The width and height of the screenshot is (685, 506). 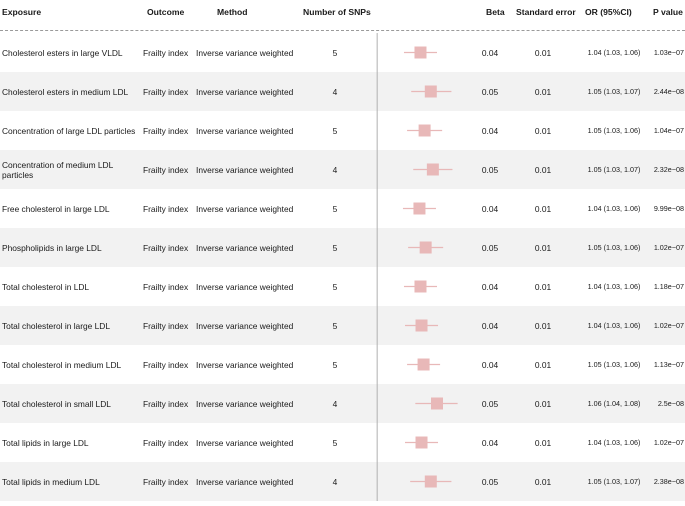 What do you see at coordinates (495, 12) in the screenshot?
I see `header-beta: Beta` at bounding box center [495, 12].